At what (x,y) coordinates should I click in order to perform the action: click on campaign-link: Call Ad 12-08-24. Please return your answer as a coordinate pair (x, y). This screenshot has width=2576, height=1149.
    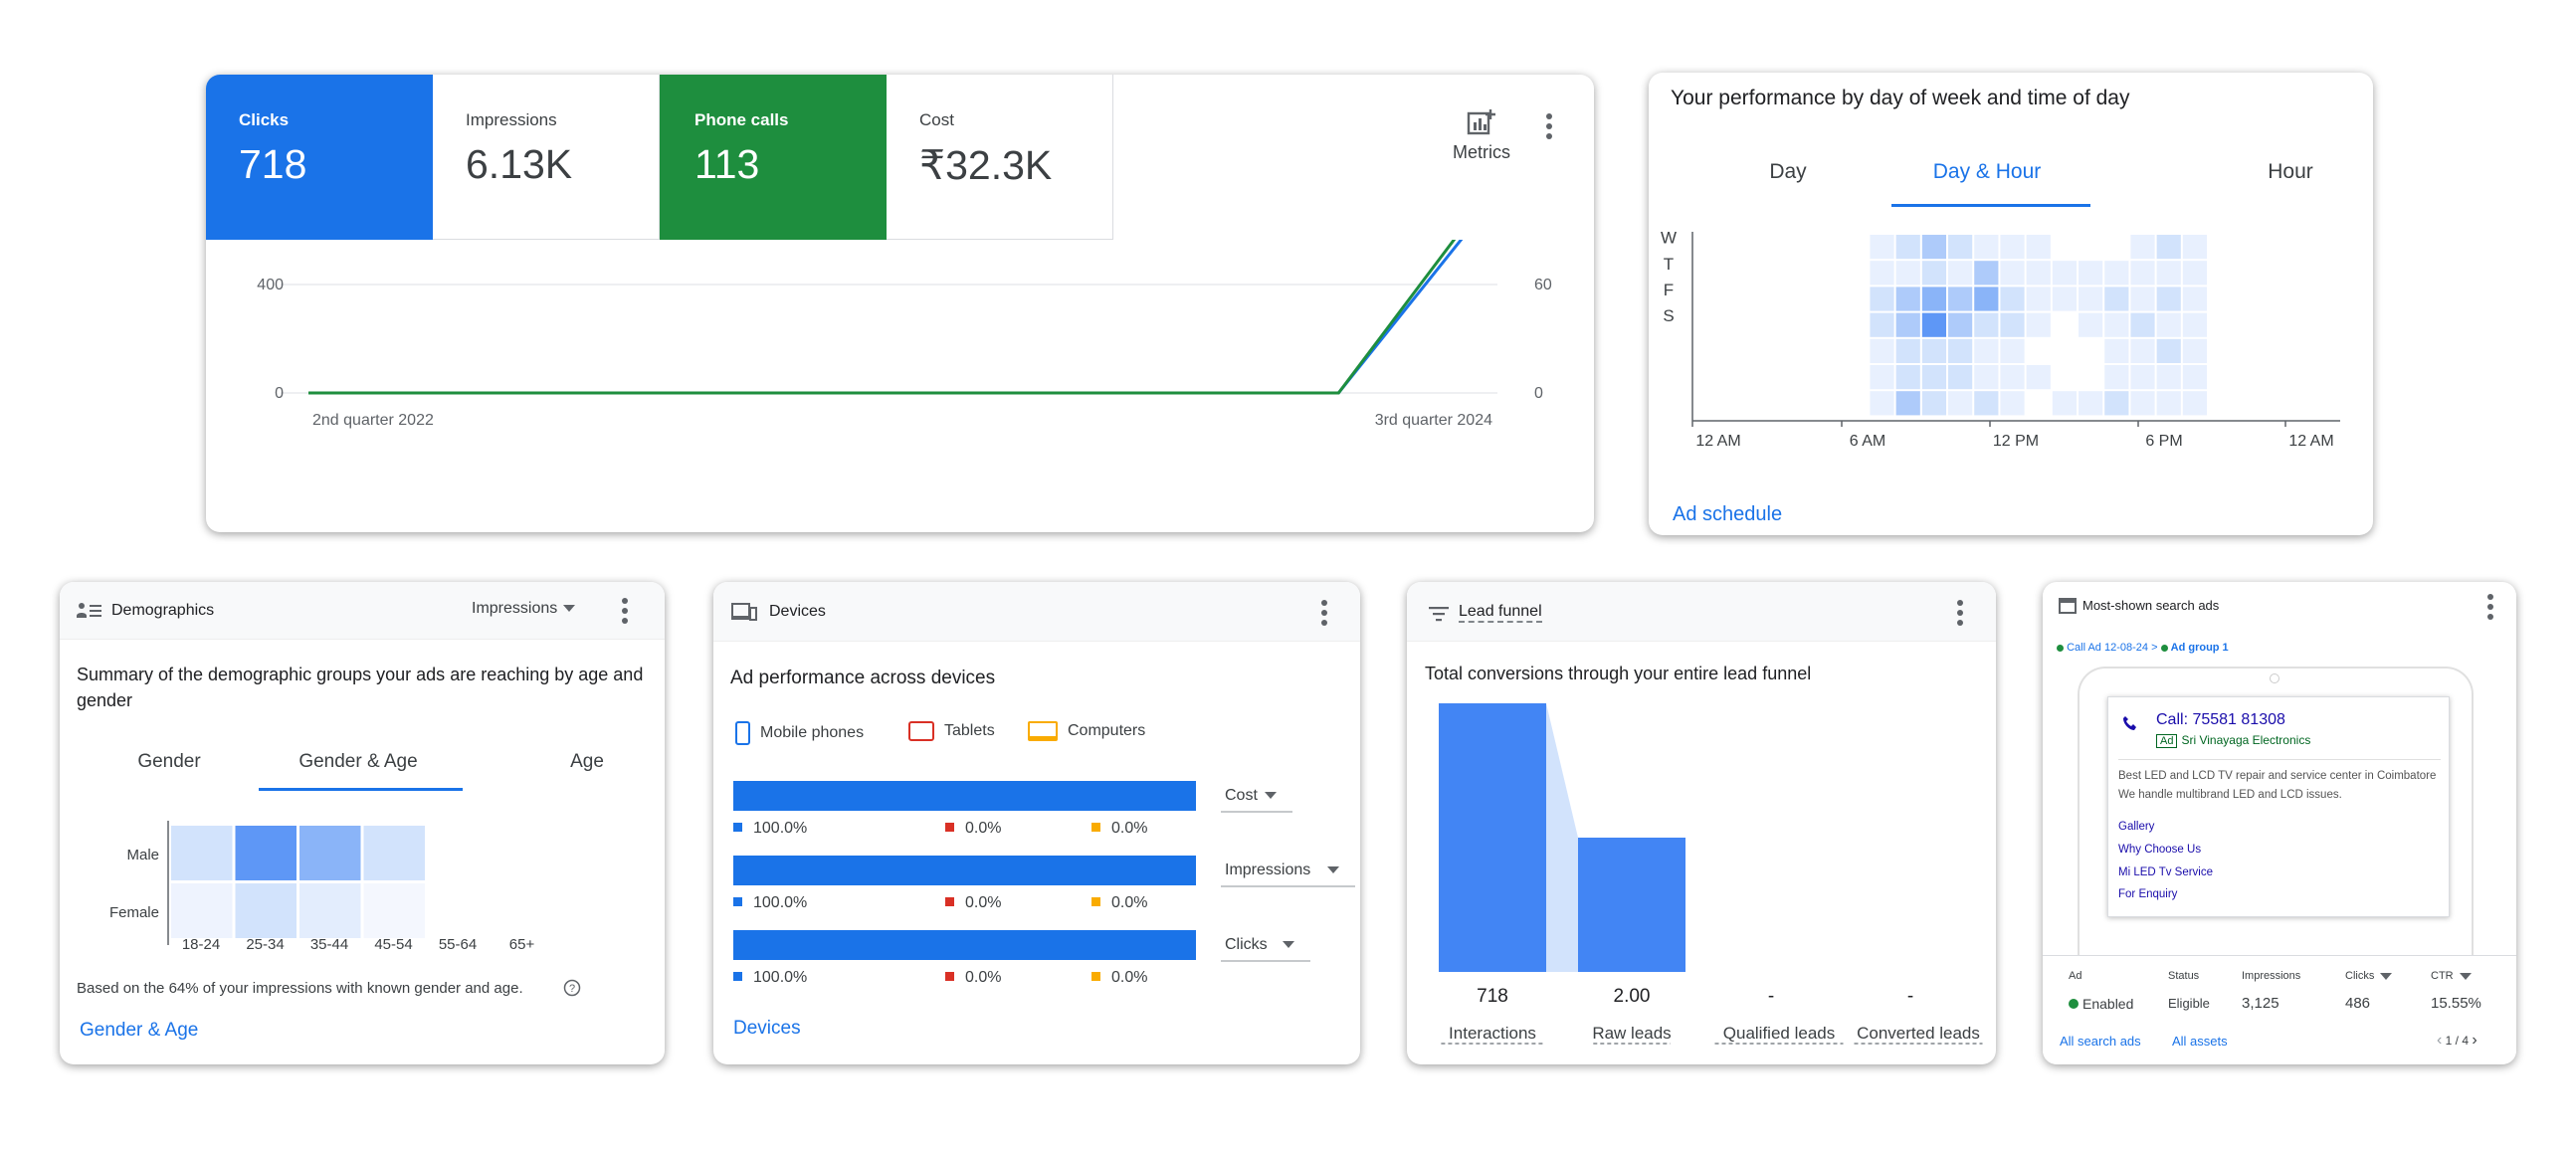
    Looking at the image, I should click on (2107, 648).